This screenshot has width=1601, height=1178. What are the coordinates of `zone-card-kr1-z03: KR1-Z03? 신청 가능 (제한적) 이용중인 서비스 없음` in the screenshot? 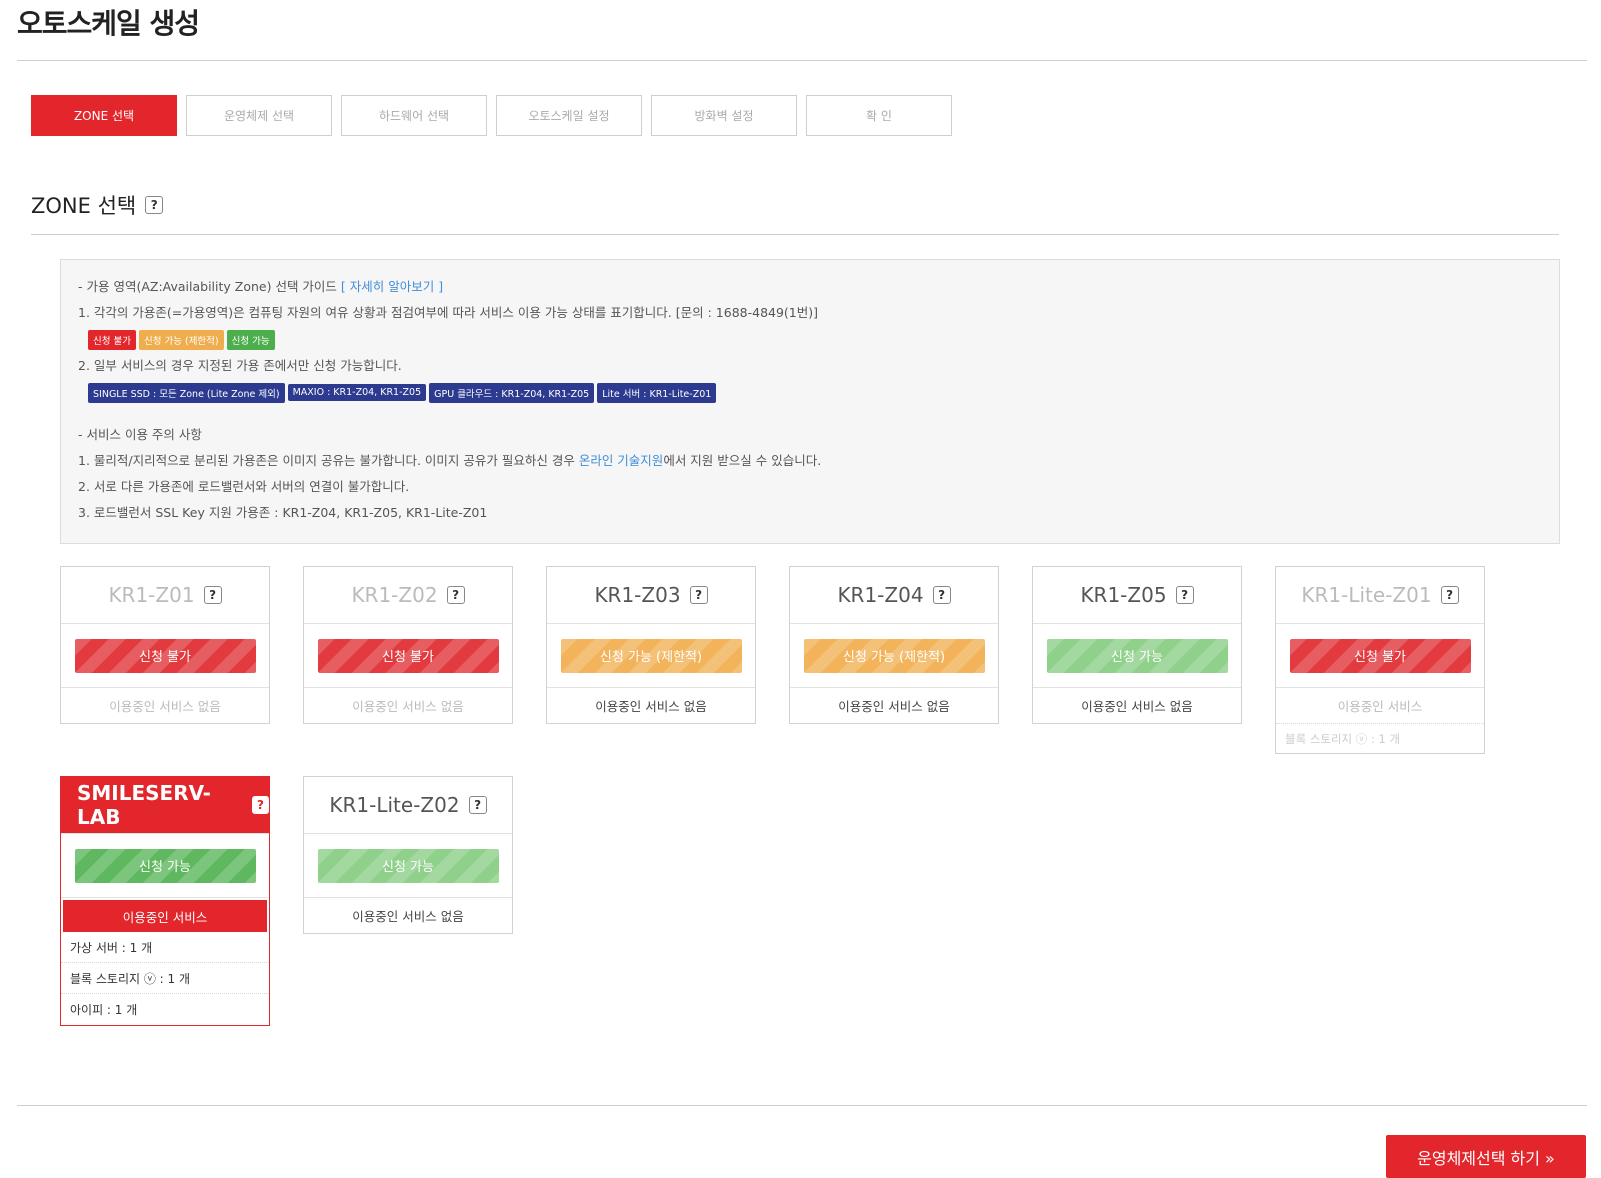 It's located at (651, 645).